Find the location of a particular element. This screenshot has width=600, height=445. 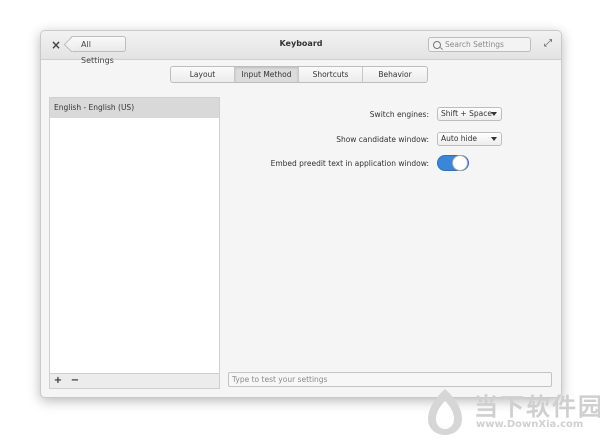

switch-engines-dropdown: Shift + Space is located at coordinates (469, 114).